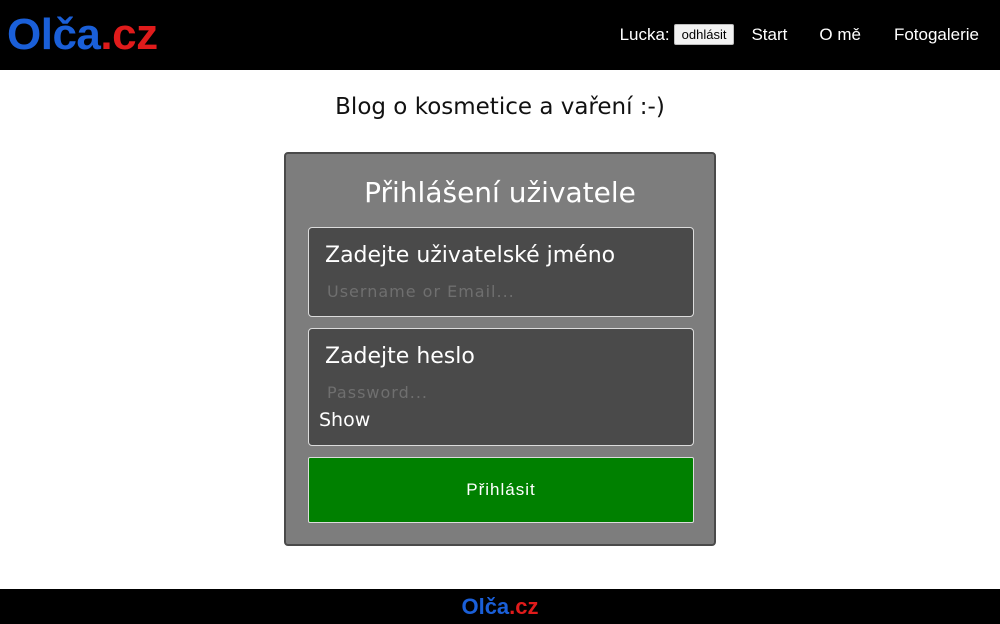 This screenshot has width=1000, height=624. What do you see at coordinates (500, 392) in the screenshot?
I see `password-input` at bounding box center [500, 392].